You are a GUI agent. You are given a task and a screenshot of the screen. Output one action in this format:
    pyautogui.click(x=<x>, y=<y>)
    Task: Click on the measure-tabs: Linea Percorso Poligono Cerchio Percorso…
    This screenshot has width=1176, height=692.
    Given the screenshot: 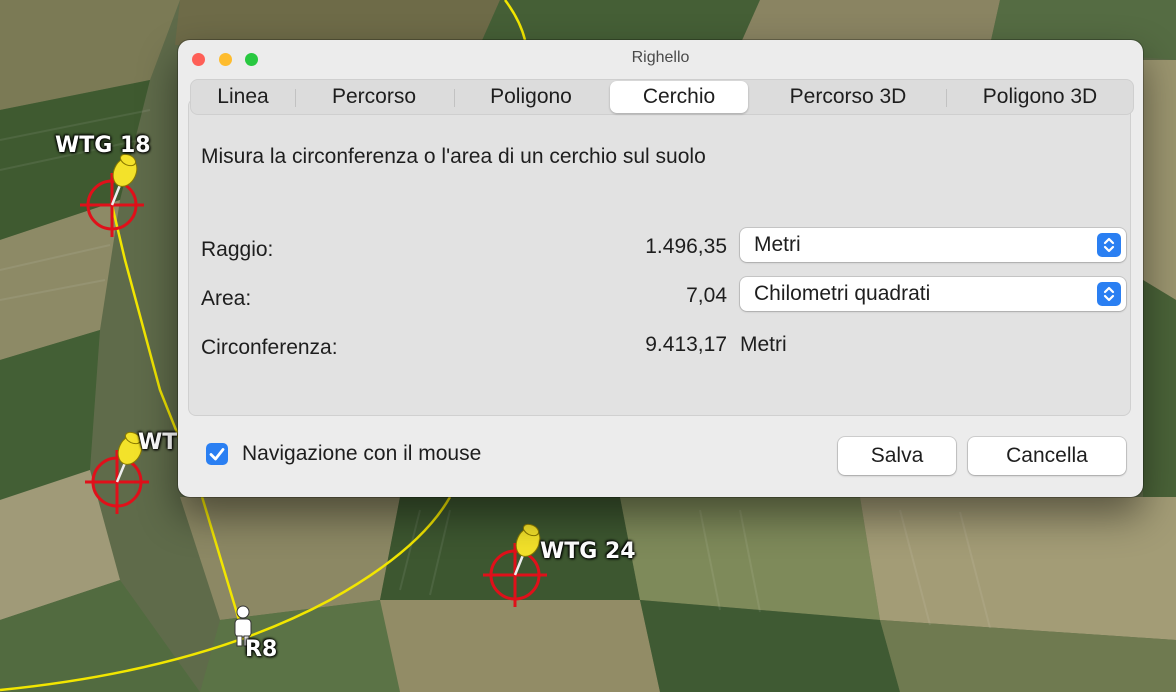 What is the action you would take?
    pyautogui.click(x=662, y=97)
    